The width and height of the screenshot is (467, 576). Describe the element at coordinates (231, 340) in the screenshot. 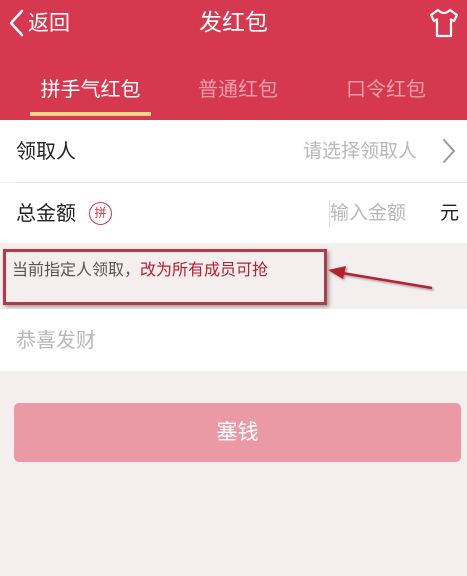

I see `greeting-input` at that location.